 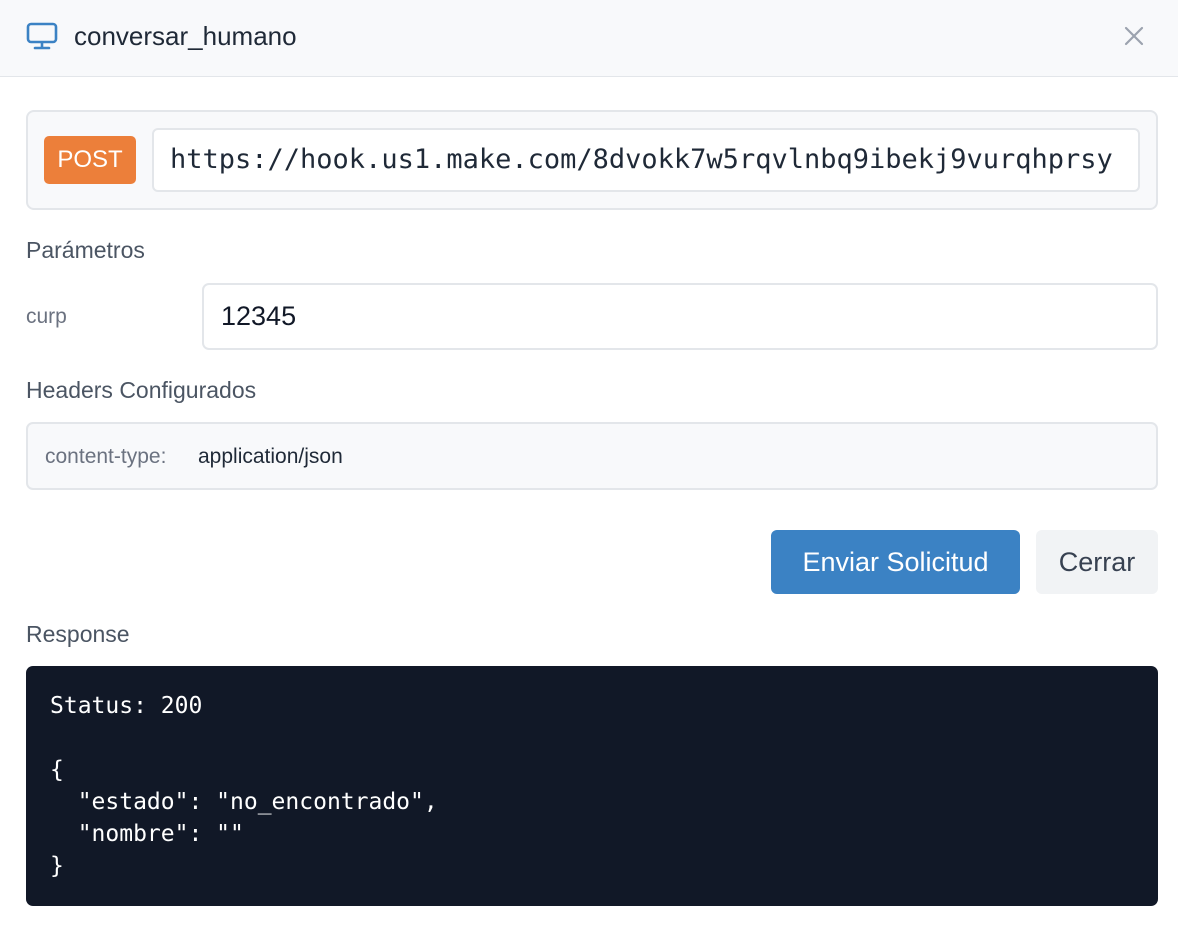 I want to click on param-label-curp: curp, so click(x=46, y=316).